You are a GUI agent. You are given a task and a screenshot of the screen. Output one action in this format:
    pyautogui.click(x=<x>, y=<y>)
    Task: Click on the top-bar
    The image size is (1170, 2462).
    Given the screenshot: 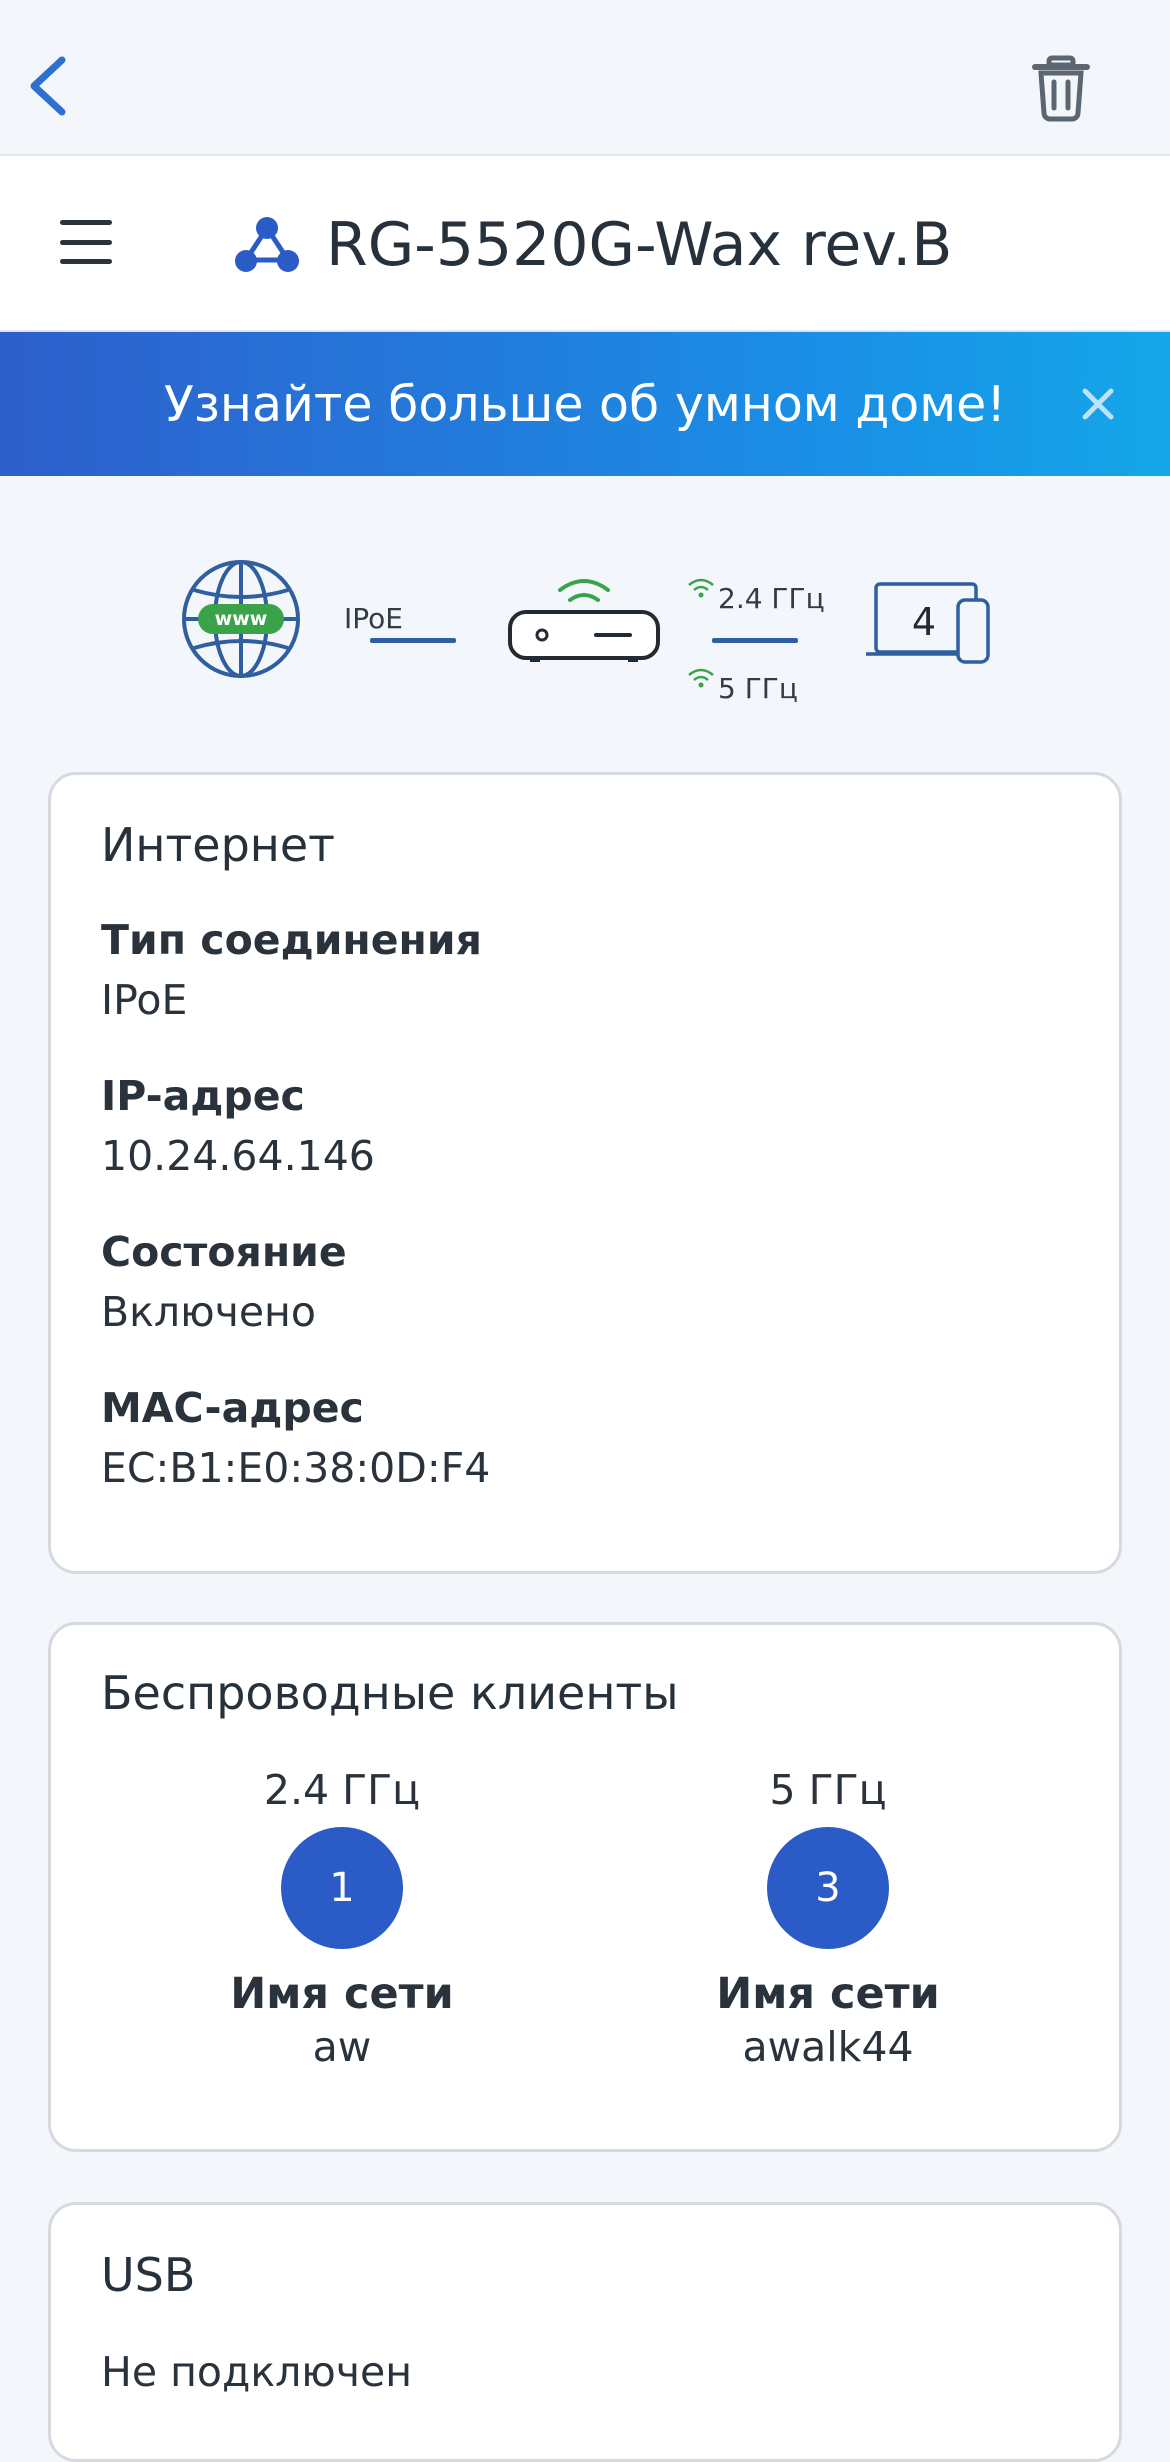 What is the action you would take?
    pyautogui.click(x=585, y=77)
    